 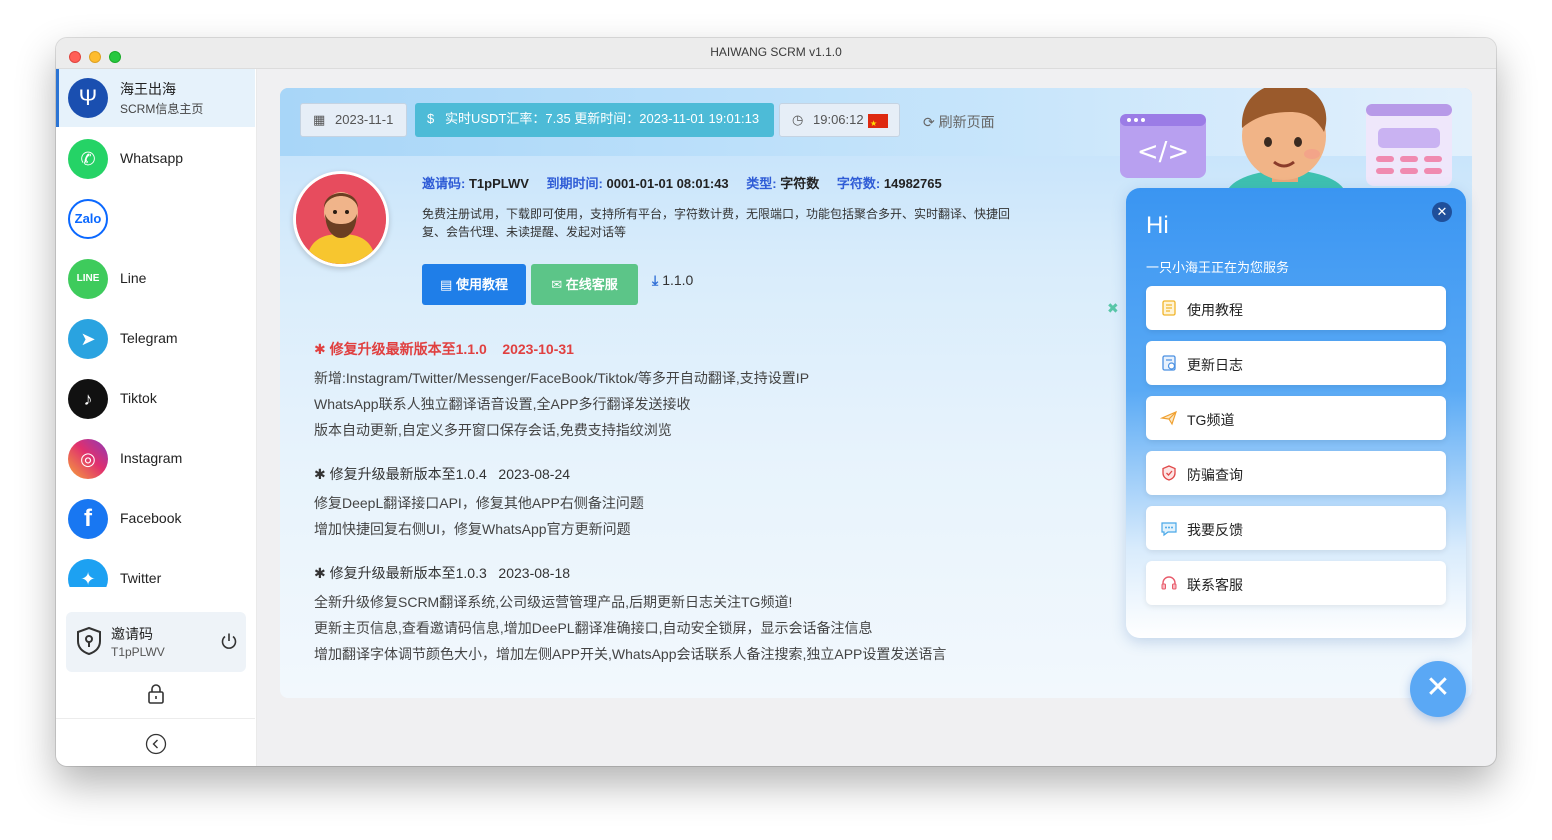 What do you see at coordinates (88, 573) in the screenshot?
I see `twitter-icon: ✦` at bounding box center [88, 573].